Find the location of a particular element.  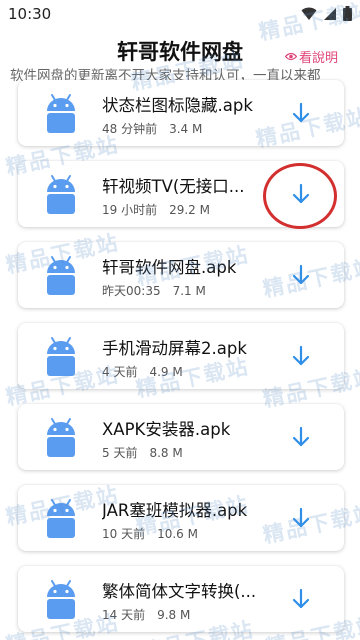

signal-icon is located at coordinates (330, 13).